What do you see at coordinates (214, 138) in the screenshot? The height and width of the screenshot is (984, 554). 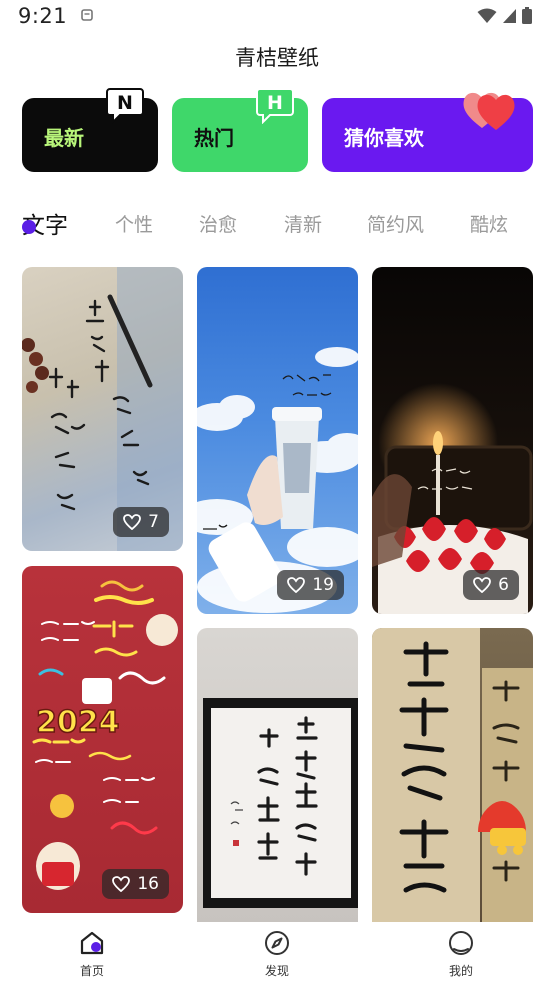 I see `category-hot-label: 热门` at bounding box center [214, 138].